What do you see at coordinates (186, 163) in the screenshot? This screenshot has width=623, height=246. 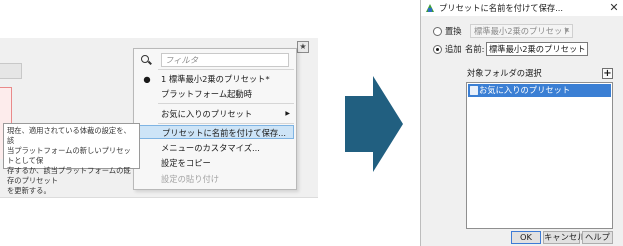 I see `menu-item-label: 設定をコピー` at bounding box center [186, 163].